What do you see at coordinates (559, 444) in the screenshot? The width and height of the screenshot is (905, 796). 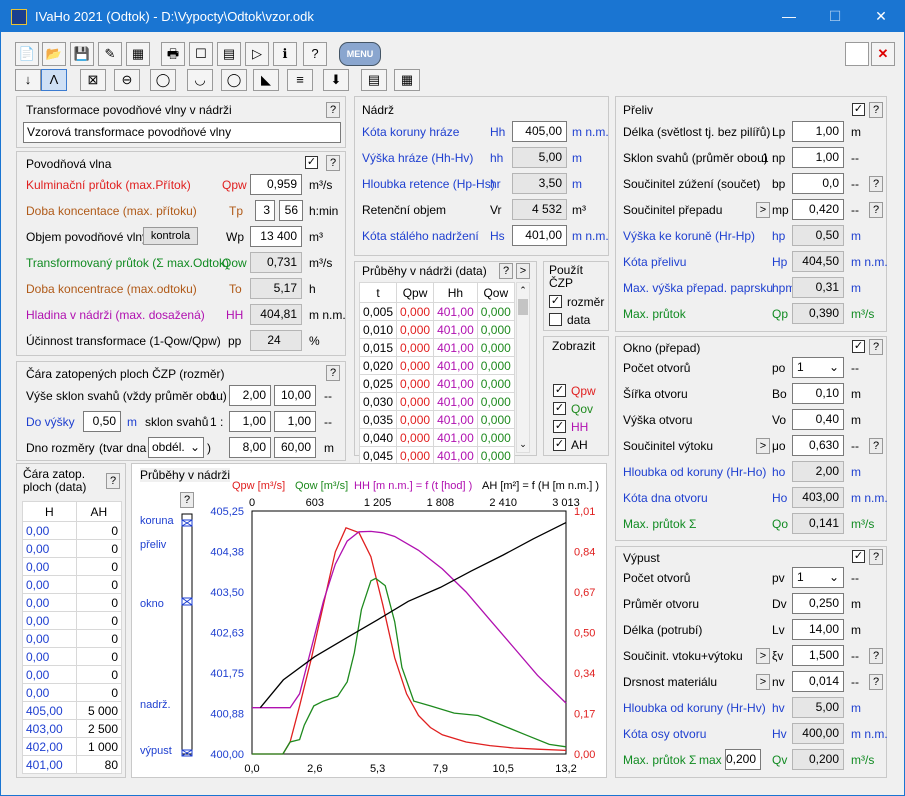 I see `ah-checkbox: ✓` at bounding box center [559, 444].